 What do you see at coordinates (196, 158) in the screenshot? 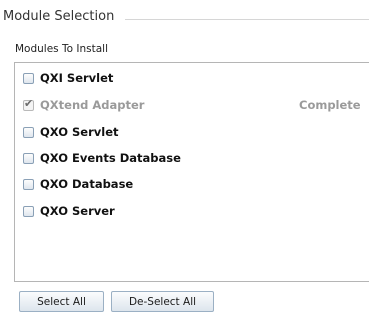
I see `module-row-qxo-events-database: QXO Events Database` at bounding box center [196, 158].